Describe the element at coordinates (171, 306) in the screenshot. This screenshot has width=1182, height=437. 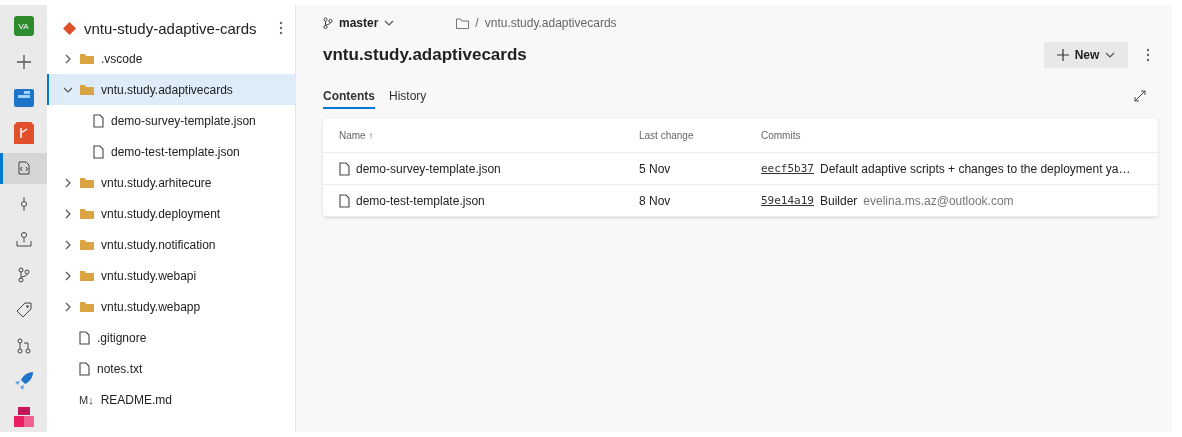
I see `folder-item: vntu.study.webapp` at that location.